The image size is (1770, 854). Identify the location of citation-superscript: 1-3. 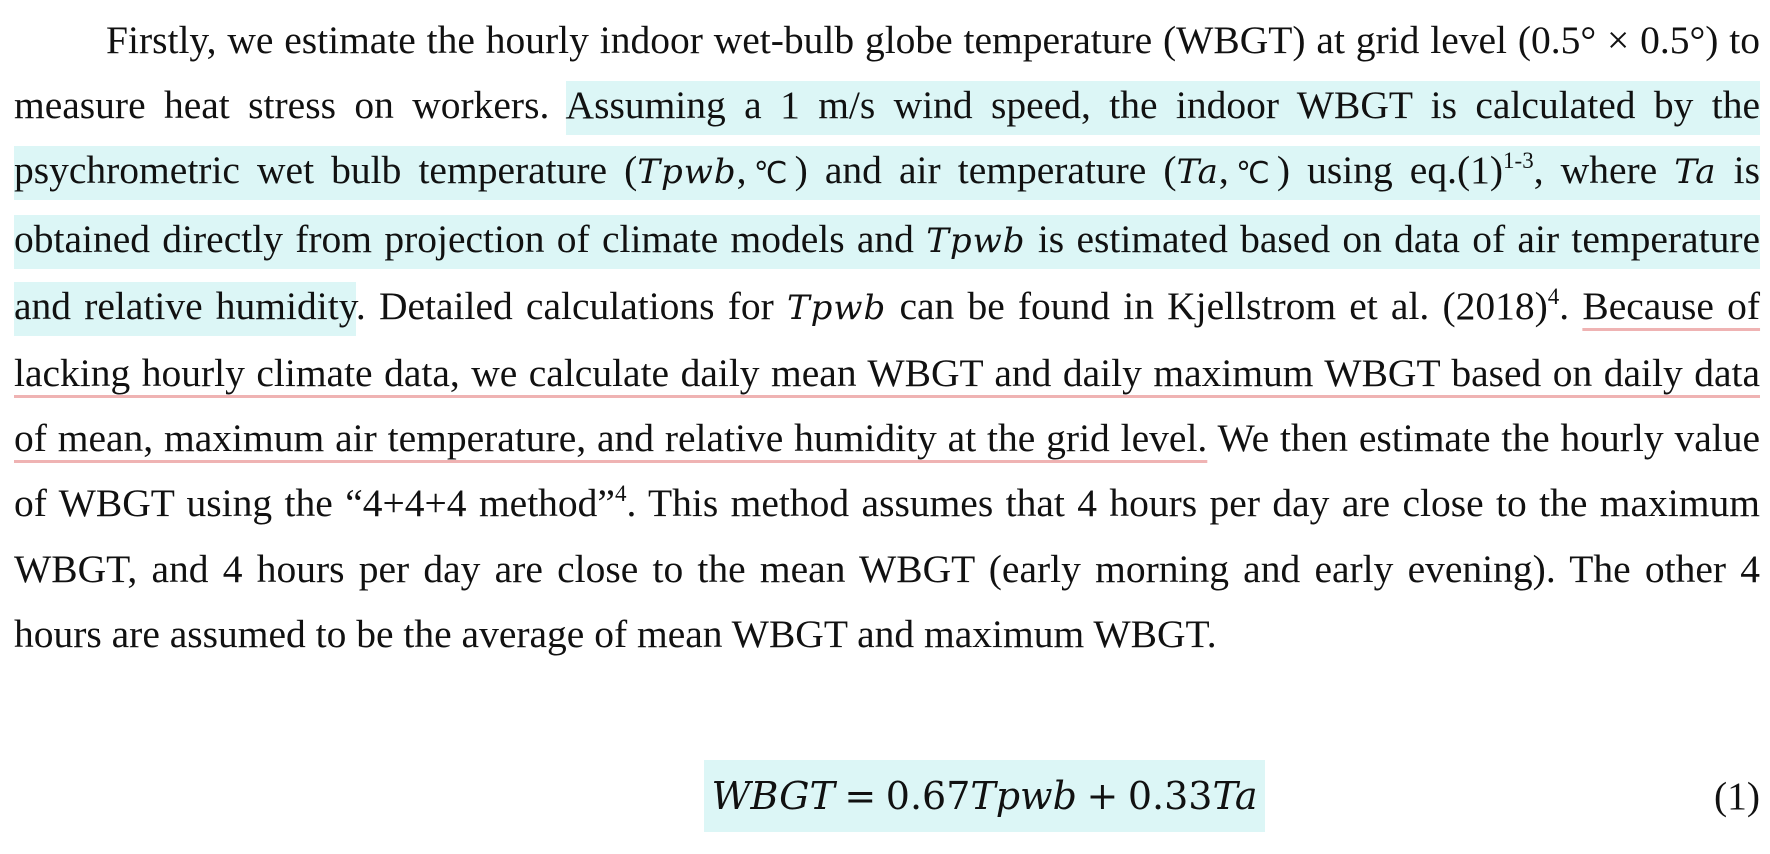
(1518, 161).